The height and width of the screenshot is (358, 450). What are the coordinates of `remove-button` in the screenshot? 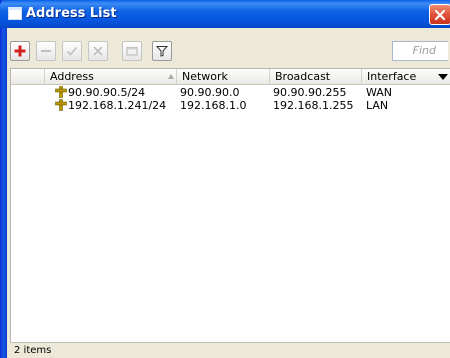 It's located at (46, 51).